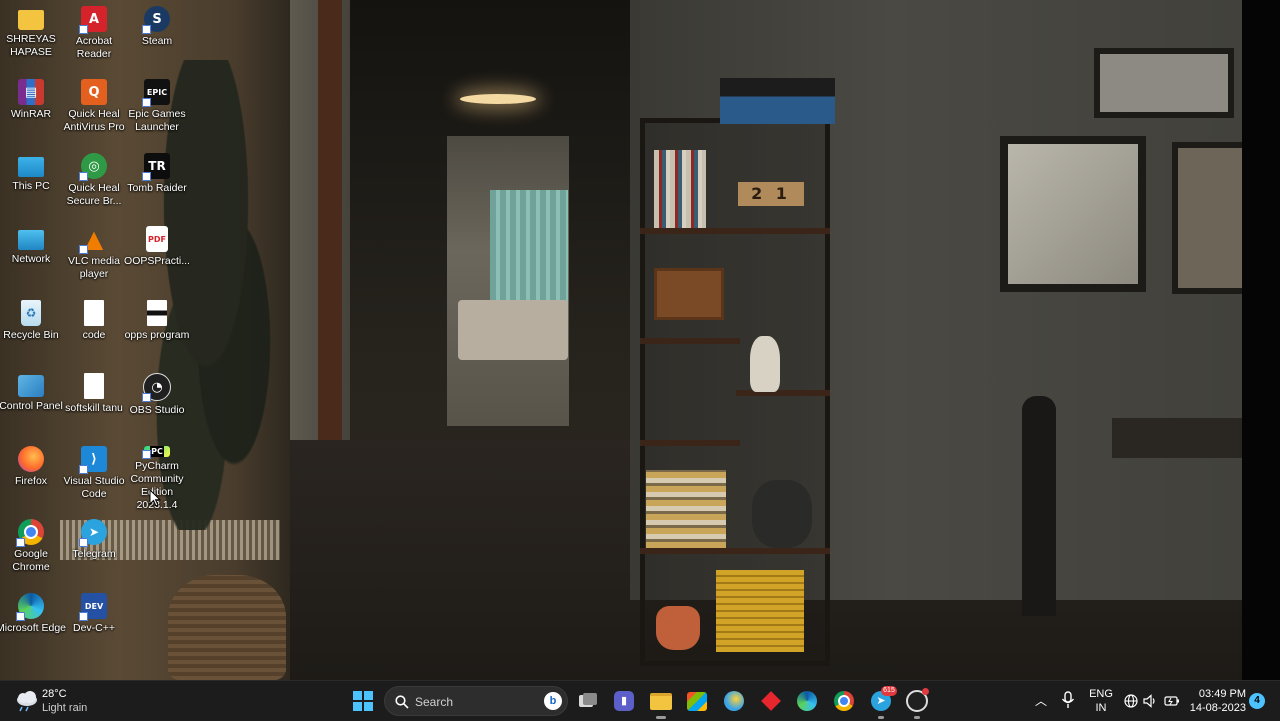  I want to click on network-icon, so click(31, 240).